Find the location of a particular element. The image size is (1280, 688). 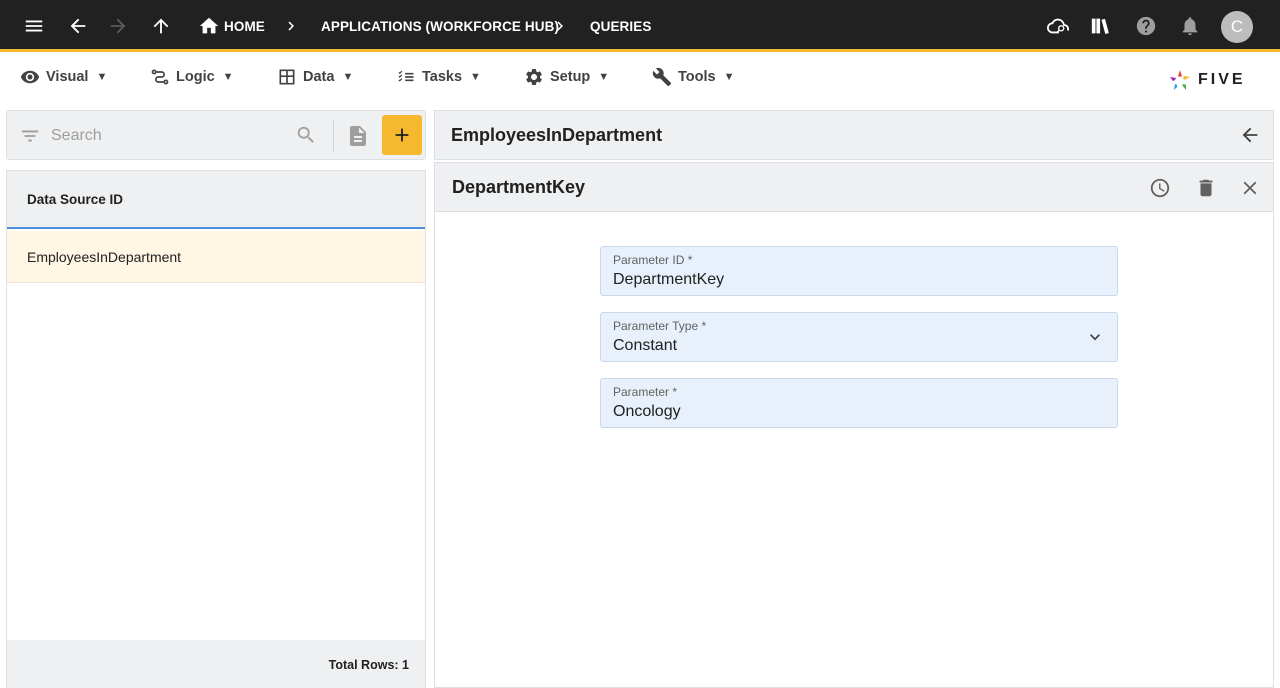

search-icon is located at coordinates (306, 135).